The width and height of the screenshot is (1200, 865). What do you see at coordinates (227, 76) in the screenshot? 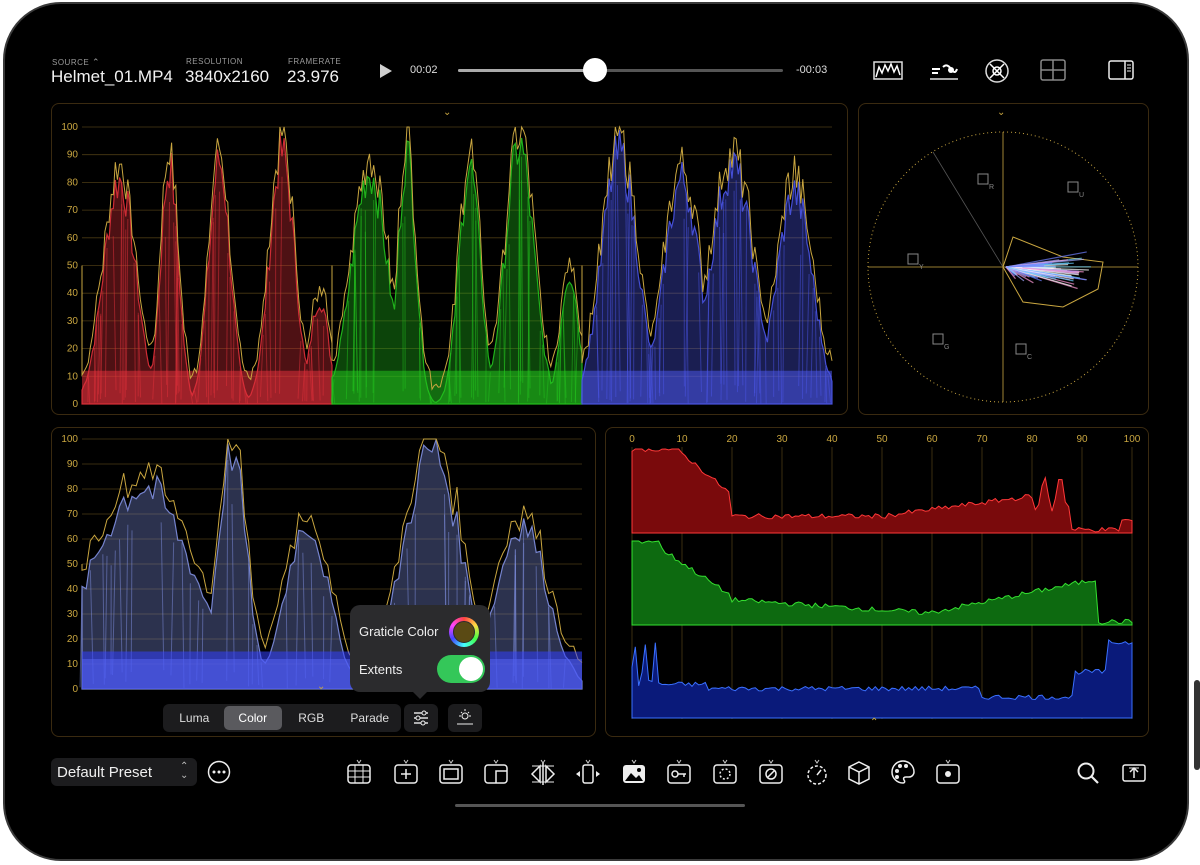
I see `resolution-value: 3840x2160` at bounding box center [227, 76].